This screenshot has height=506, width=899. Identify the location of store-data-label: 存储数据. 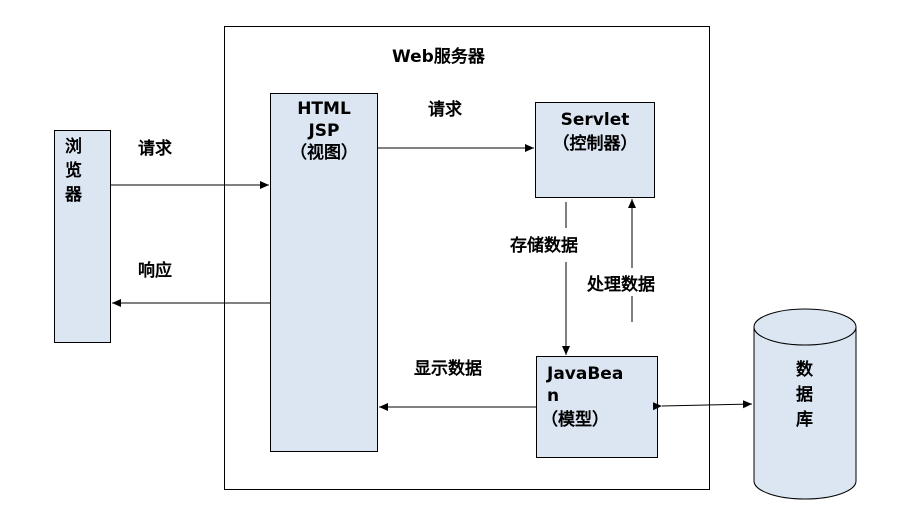
(544, 246).